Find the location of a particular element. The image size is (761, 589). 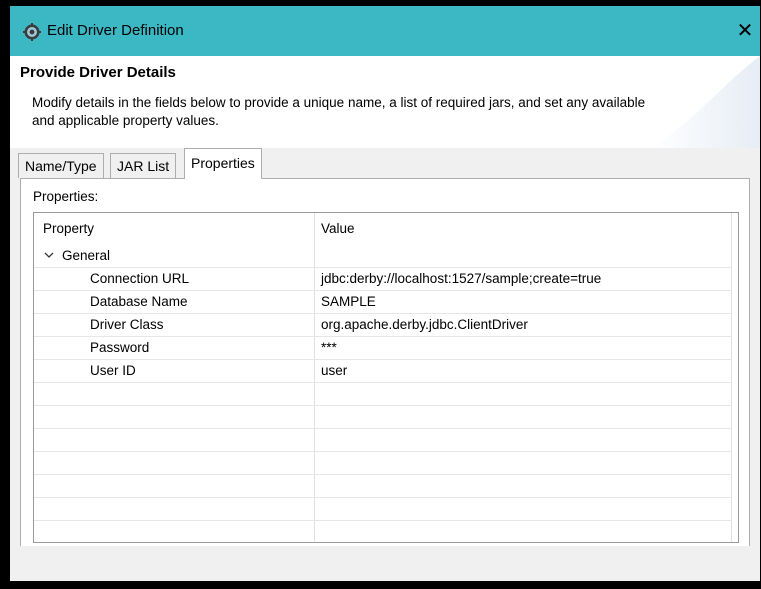

chevron-down-icon is located at coordinates (49, 255).